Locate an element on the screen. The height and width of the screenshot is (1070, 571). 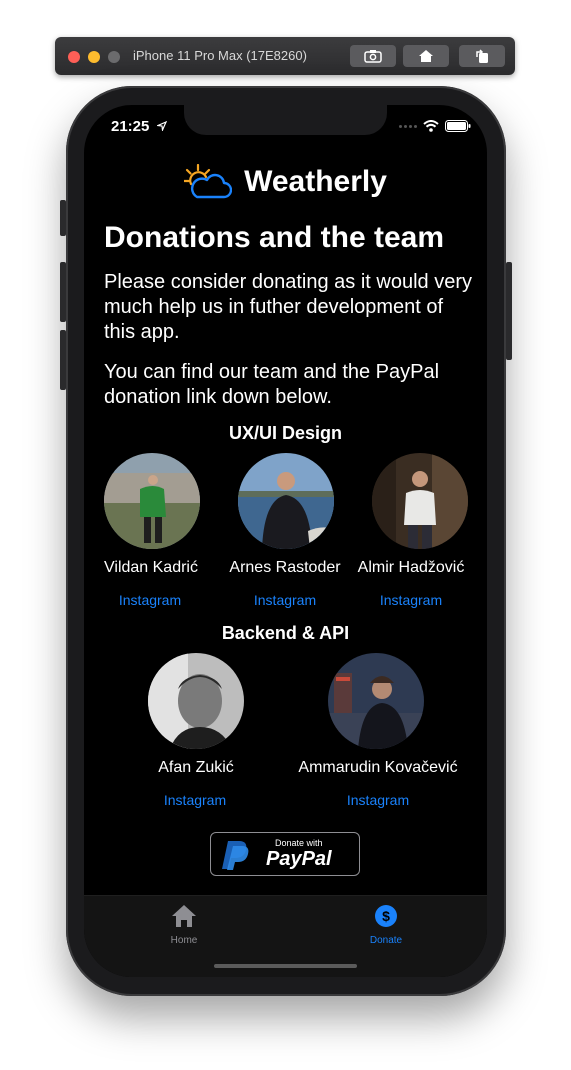
section-title-backend: Backend & API is located at coordinates (285, 633).